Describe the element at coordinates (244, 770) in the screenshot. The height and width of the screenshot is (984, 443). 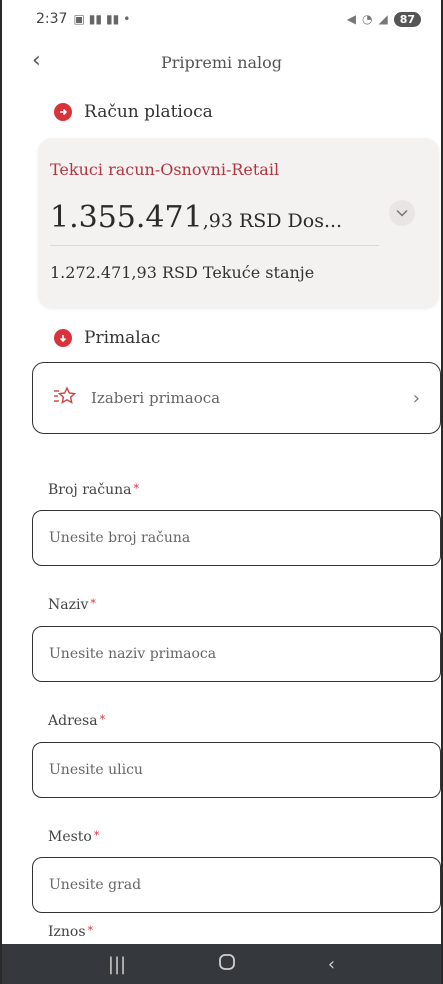
I see `address-input` at that location.